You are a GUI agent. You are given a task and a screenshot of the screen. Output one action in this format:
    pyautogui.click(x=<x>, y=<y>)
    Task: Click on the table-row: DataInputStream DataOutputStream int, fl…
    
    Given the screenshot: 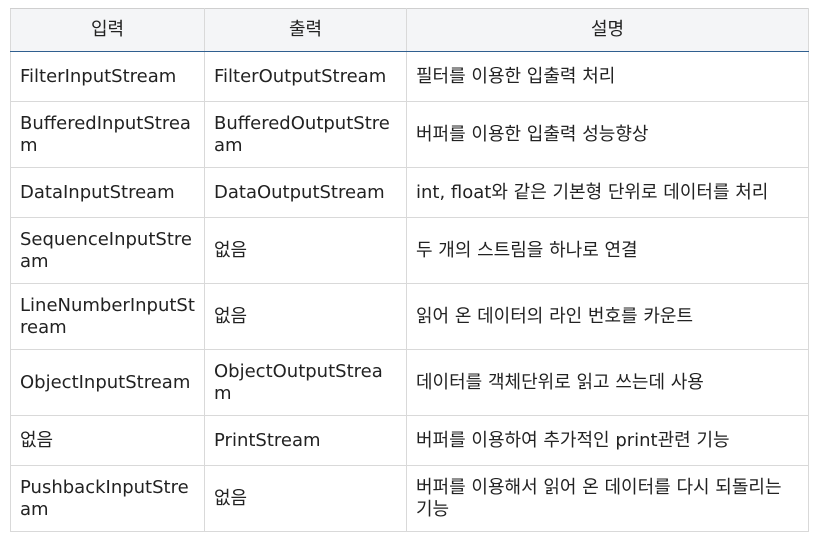 What is the action you would take?
    pyautogui.click(x=409, y=192)
    